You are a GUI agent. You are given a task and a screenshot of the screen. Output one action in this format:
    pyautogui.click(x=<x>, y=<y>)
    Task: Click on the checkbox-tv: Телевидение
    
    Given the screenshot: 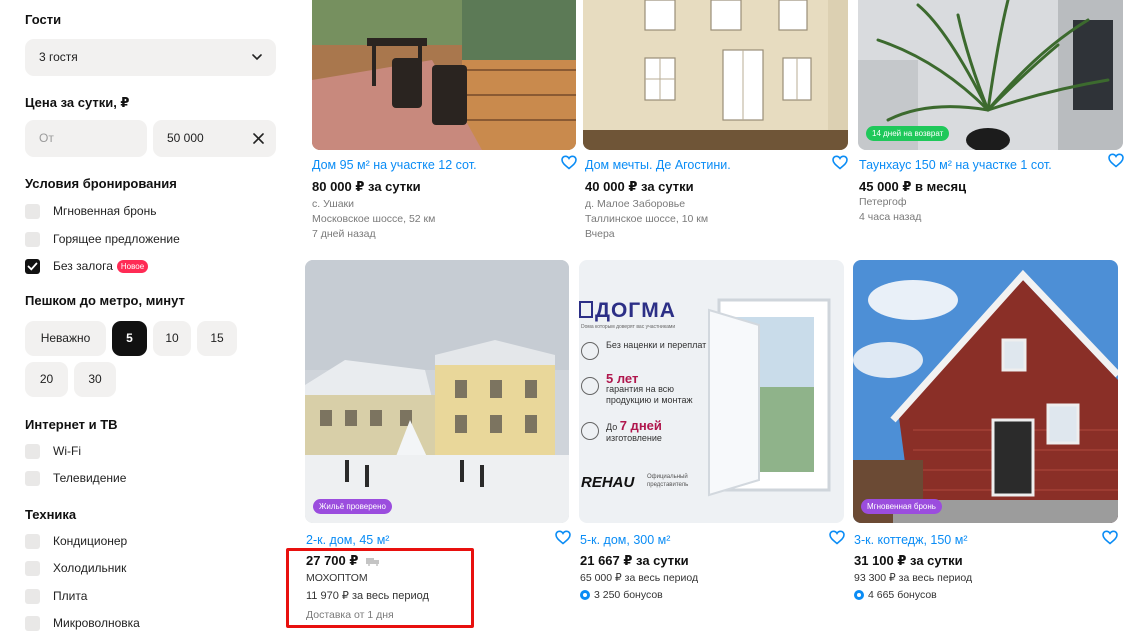 What is the action you would take?
    pyautogui.click(x=75, y=478)
    